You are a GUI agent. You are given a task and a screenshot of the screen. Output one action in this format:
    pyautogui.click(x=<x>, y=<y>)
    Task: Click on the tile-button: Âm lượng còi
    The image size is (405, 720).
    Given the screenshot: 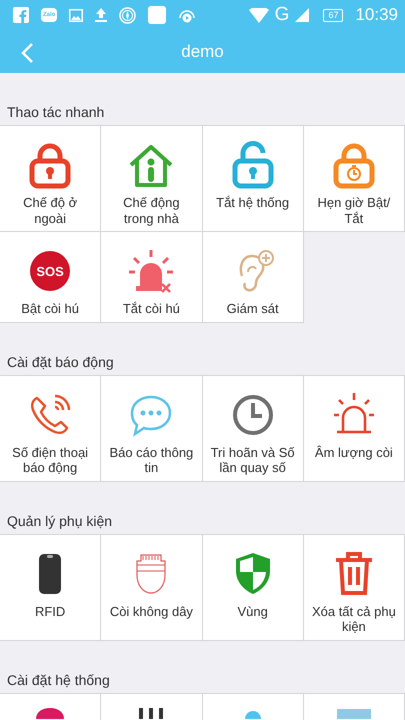 What is the action you would take?
    pyautogui.click(x=354, y=429)
    